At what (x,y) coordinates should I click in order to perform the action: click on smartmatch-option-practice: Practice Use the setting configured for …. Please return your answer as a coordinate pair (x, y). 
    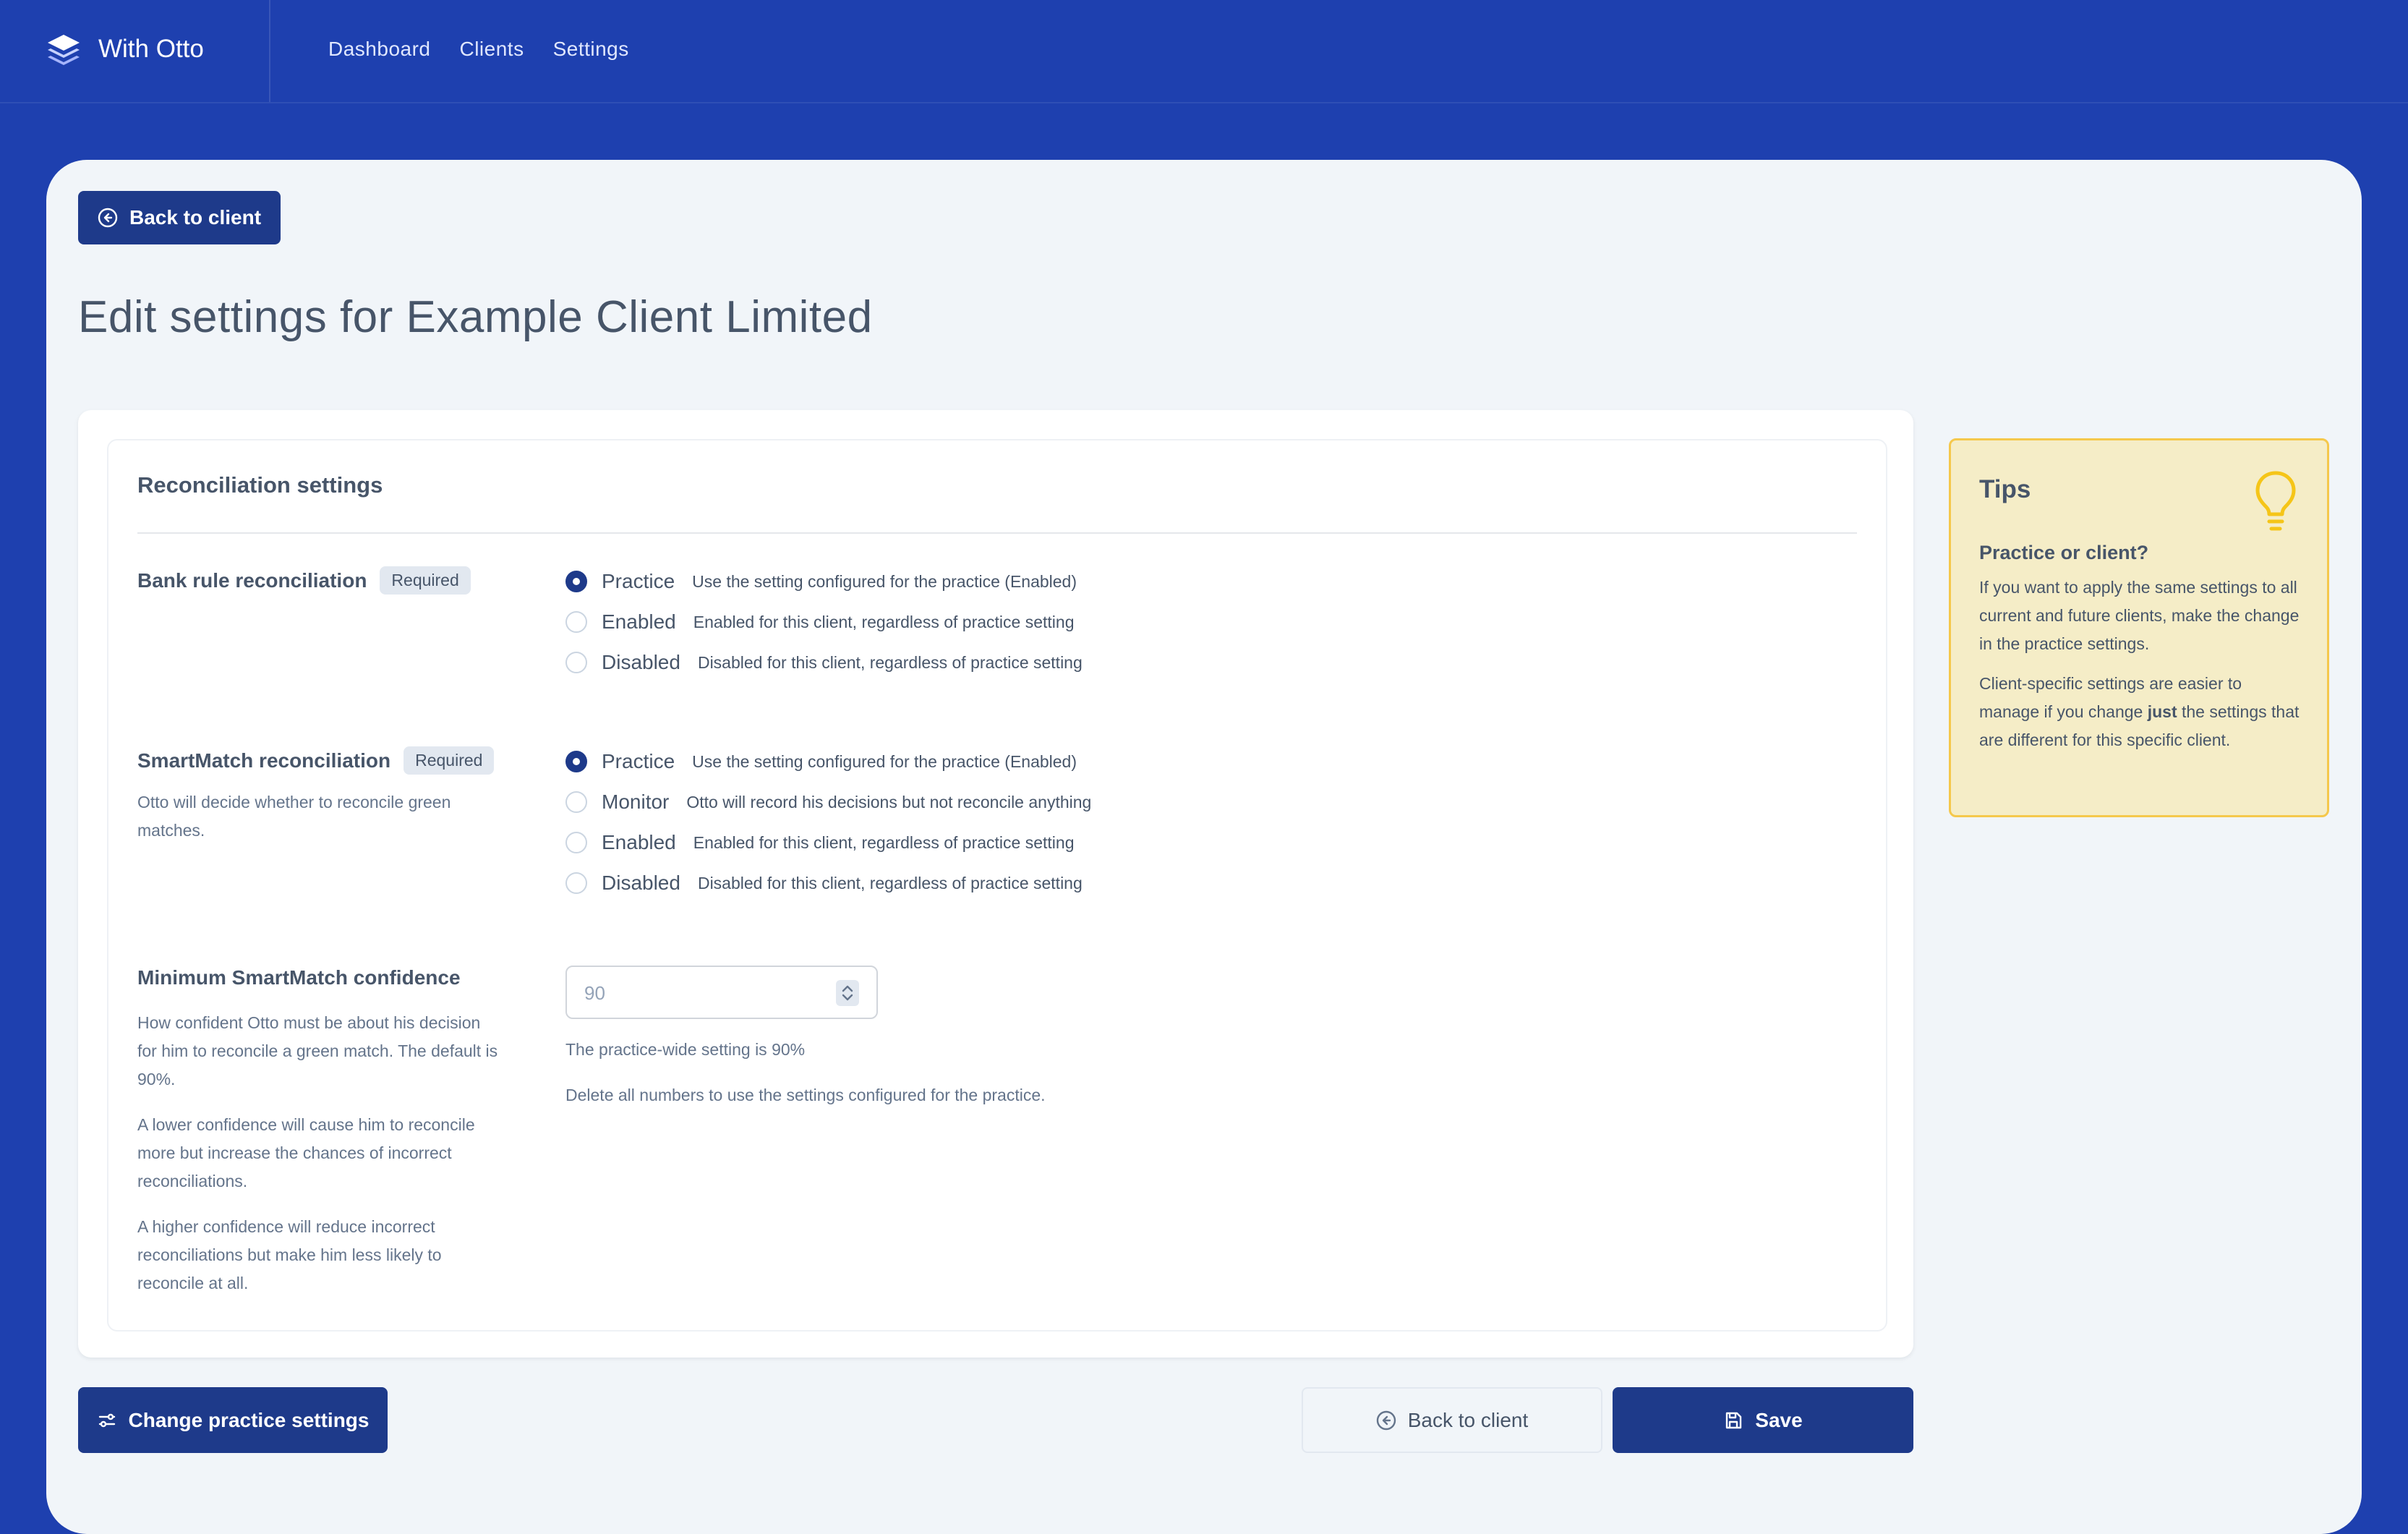
    Looking at the image, I should click on (821, 761).